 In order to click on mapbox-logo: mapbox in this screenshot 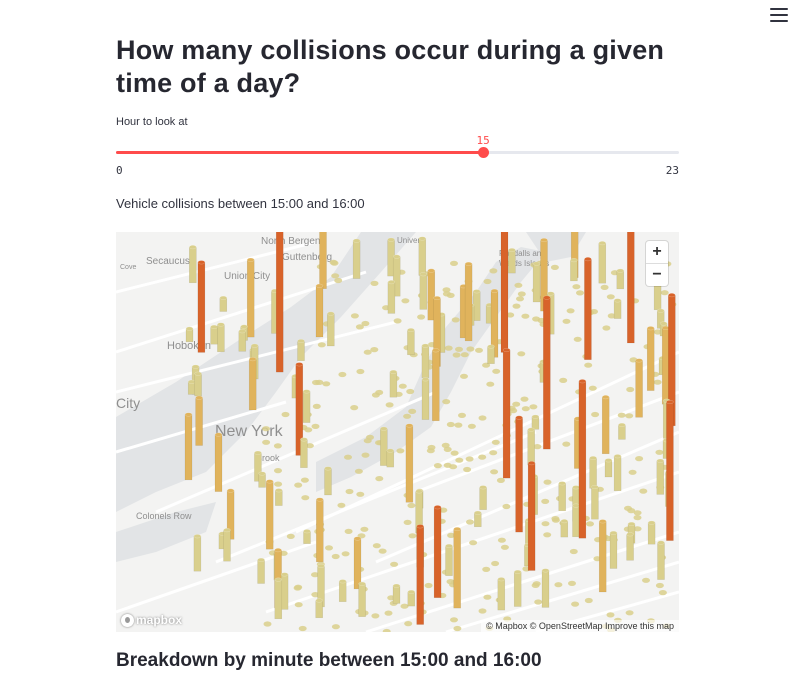, I will do `click(151, 620)`.